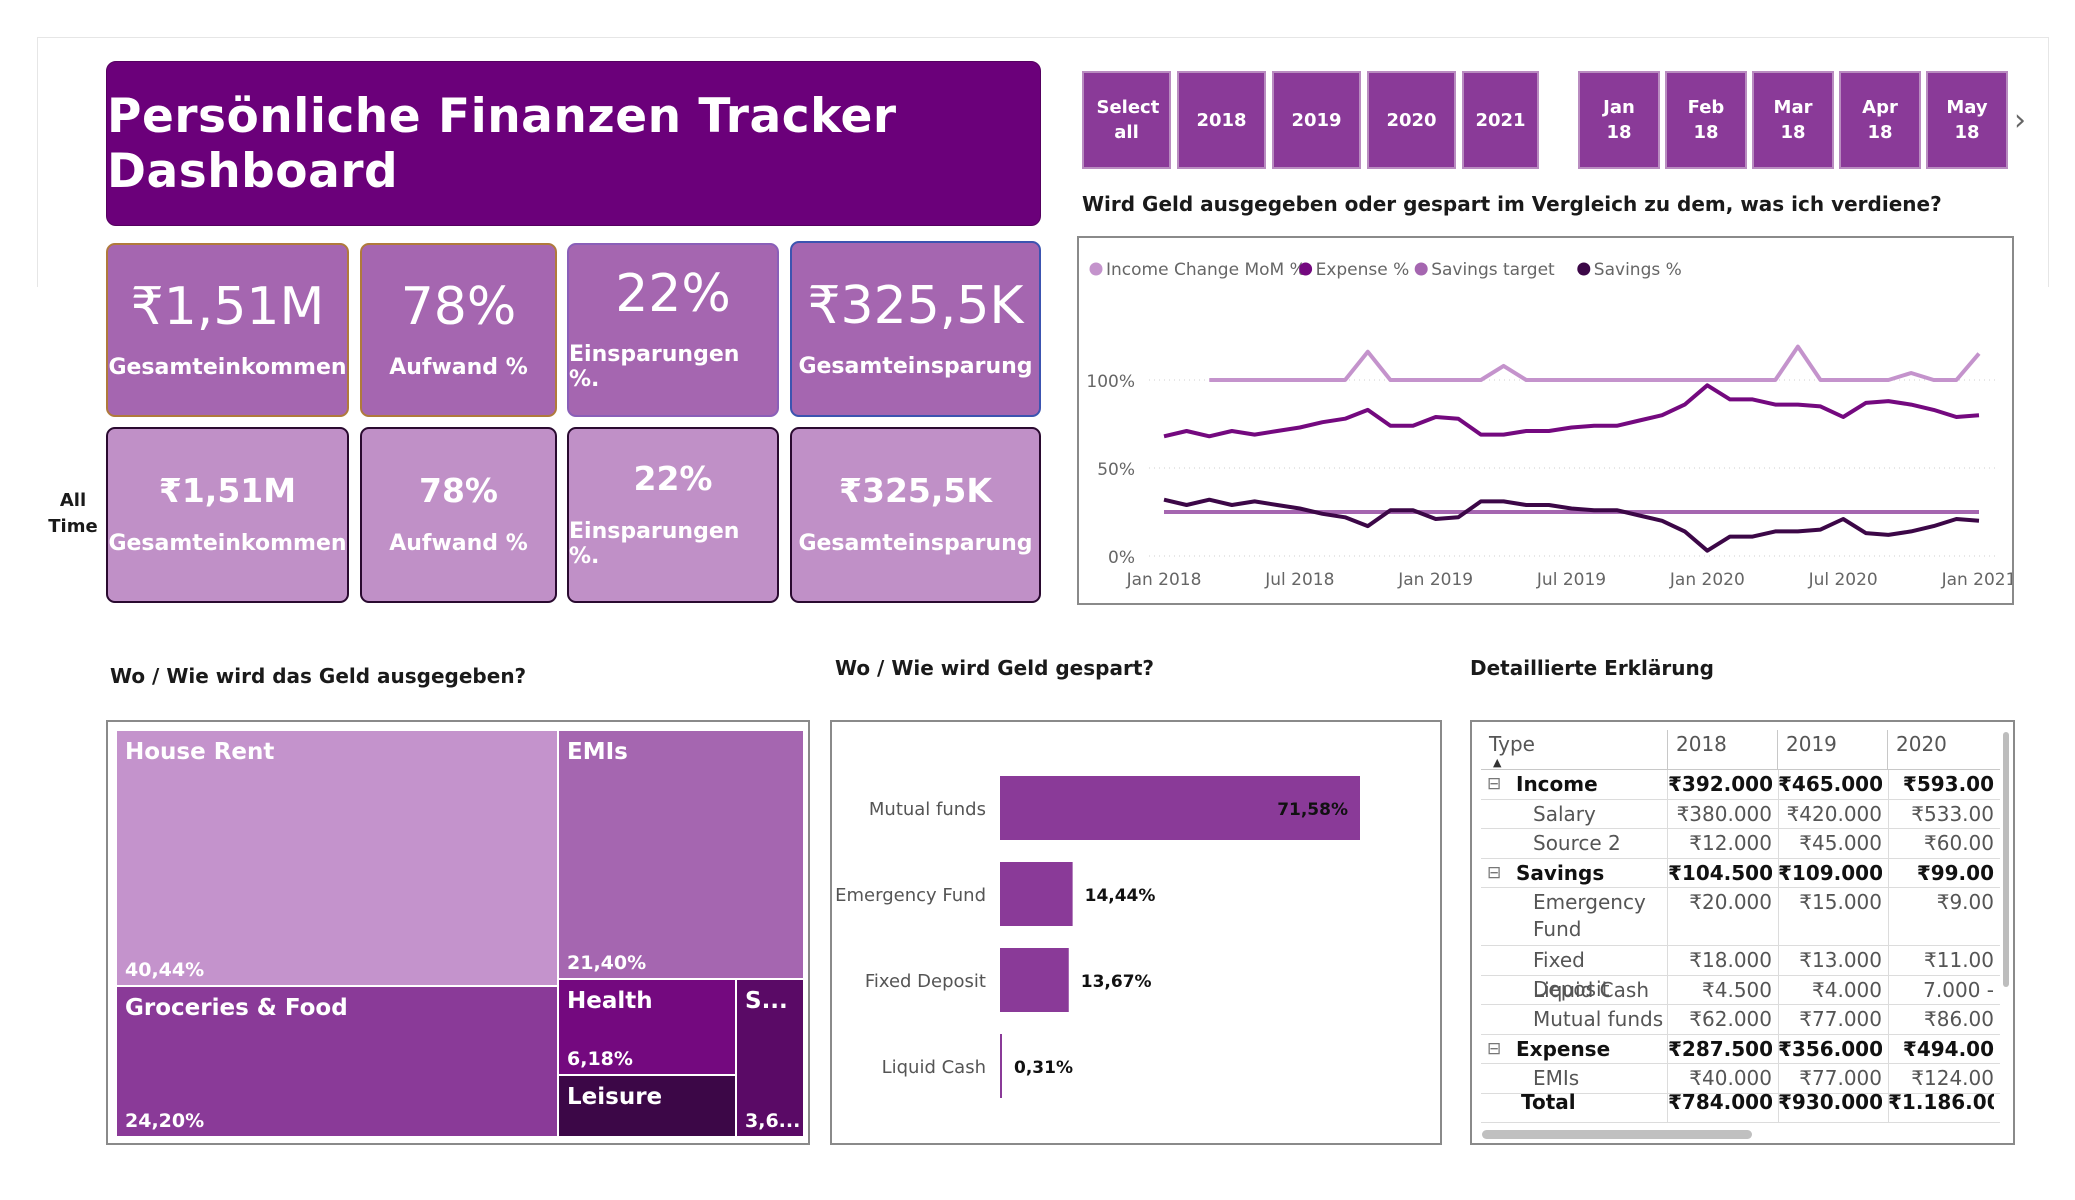  What do you see at coordinates (1619, 120) in the screenshot?
I see `month-slicer-jan-18: Jan 18` at bounding box center [1619, 120].